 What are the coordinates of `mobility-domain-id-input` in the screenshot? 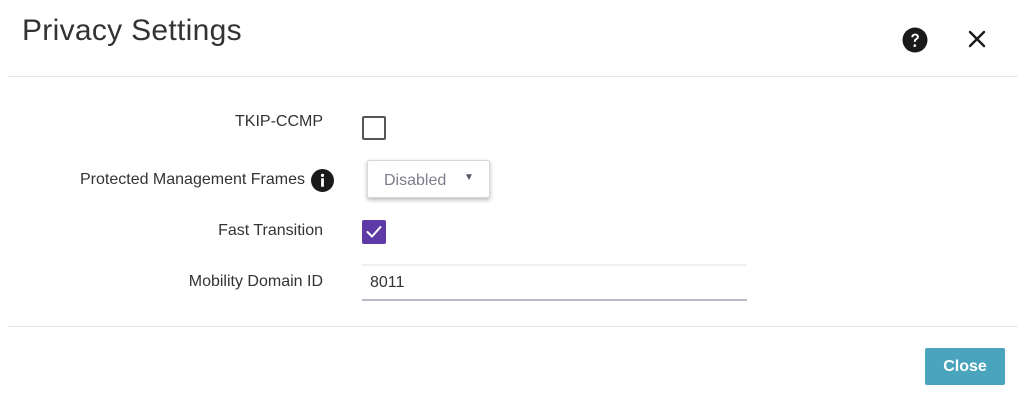 It's located at (554, 282).